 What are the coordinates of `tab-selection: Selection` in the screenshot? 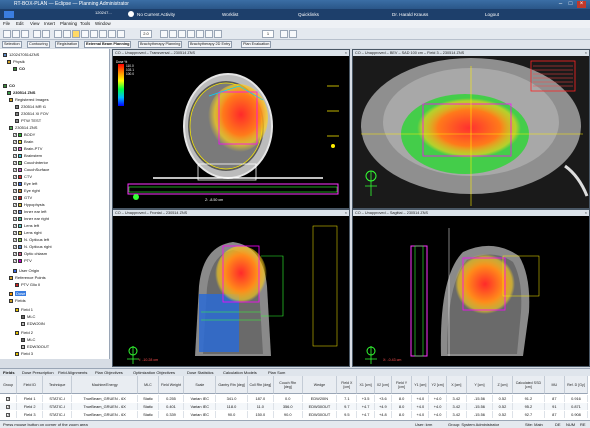 It's located at (12, 44).